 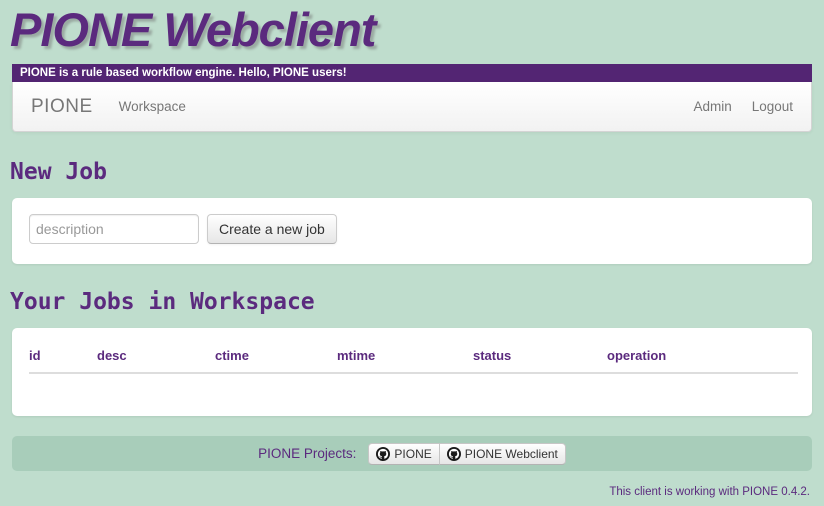 I want to click on project-button-1: PIONE, so click(x=404, y=453).